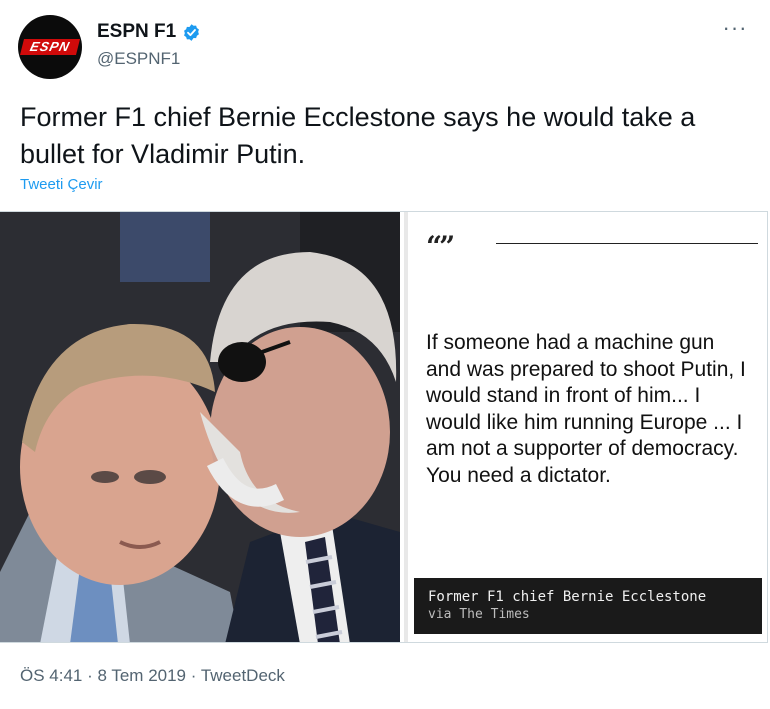  I want to click on tweet-time: ÖS 4:41, so click(51, 675).